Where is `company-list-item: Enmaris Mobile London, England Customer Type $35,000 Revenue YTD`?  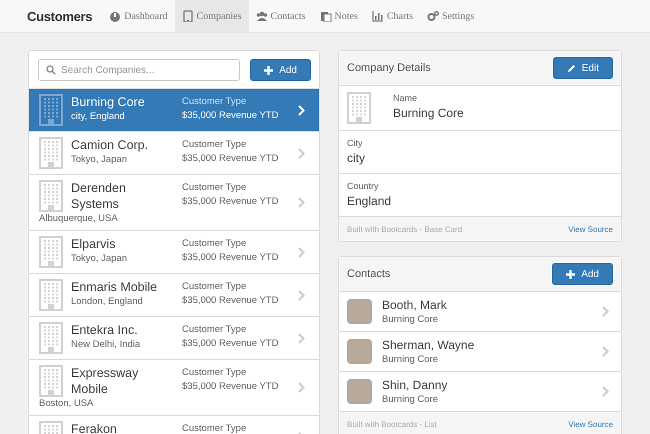
company-list-item: Enmaris Mobile London, England Customer Type $35,000 Revenue YTD is located at coordinates (174, 295).